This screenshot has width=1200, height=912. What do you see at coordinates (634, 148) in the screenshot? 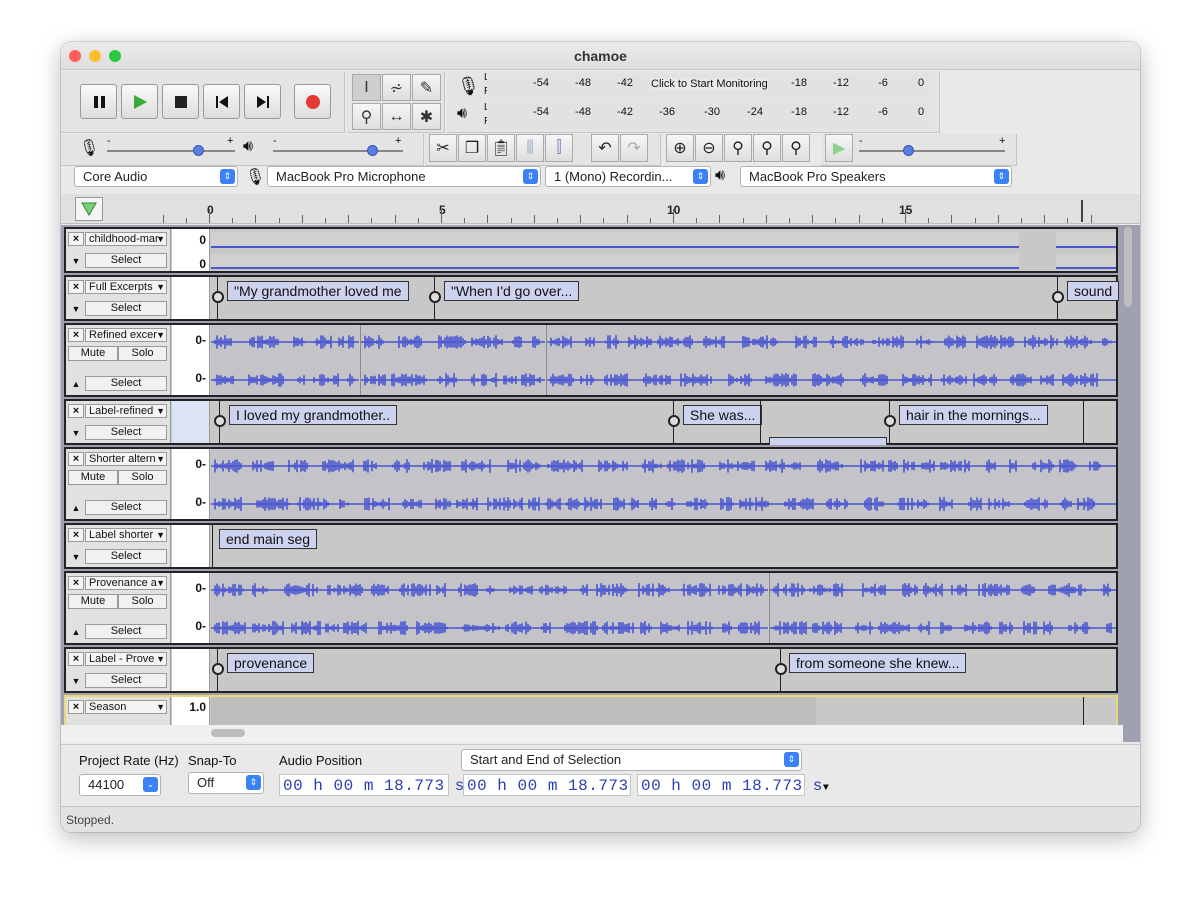
I see `redo-button: ↷` at bounding box center [634, 148].